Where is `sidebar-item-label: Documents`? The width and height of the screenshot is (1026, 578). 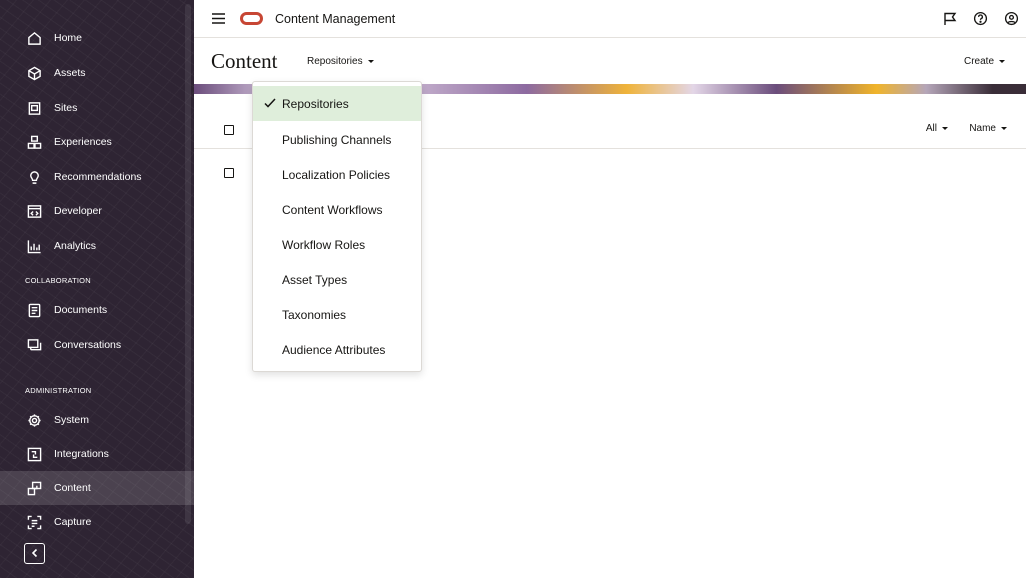 sidebar-item-label: Documents is located at coordinates (81, 310).